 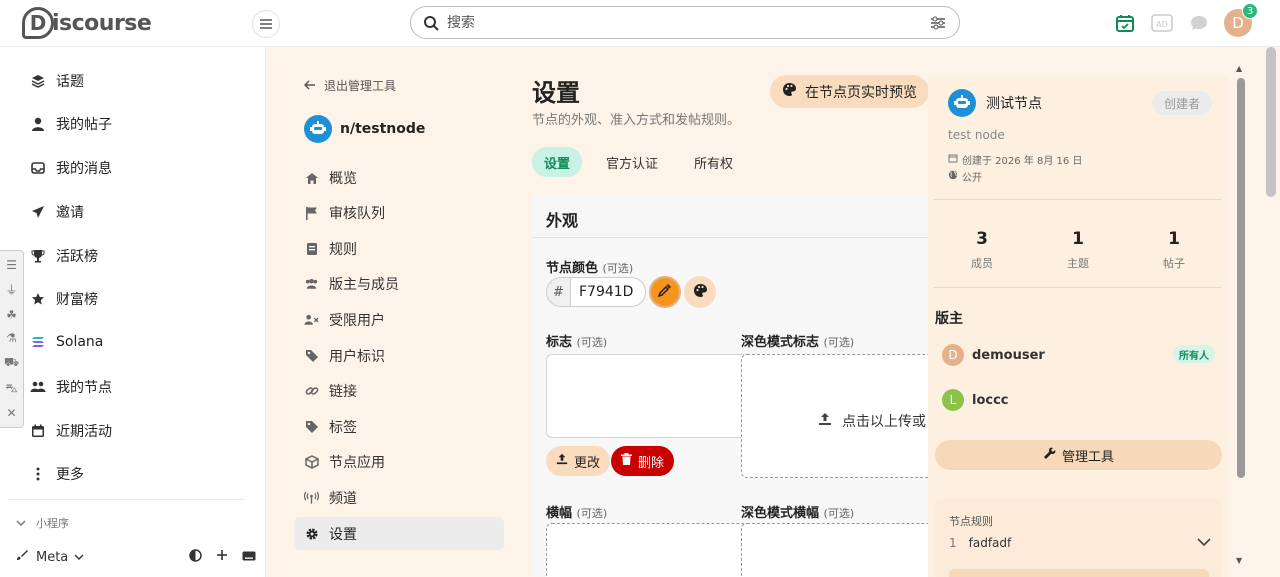 I want to click on sidebar-item-solana: Solana, so click(x=66, y=342).